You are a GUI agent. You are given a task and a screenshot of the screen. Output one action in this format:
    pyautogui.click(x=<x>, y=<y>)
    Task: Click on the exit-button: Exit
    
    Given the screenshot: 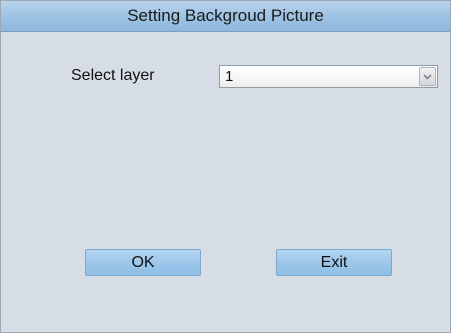 What is the action you would take?
    pyautogui.click(x=334, y=262)
    